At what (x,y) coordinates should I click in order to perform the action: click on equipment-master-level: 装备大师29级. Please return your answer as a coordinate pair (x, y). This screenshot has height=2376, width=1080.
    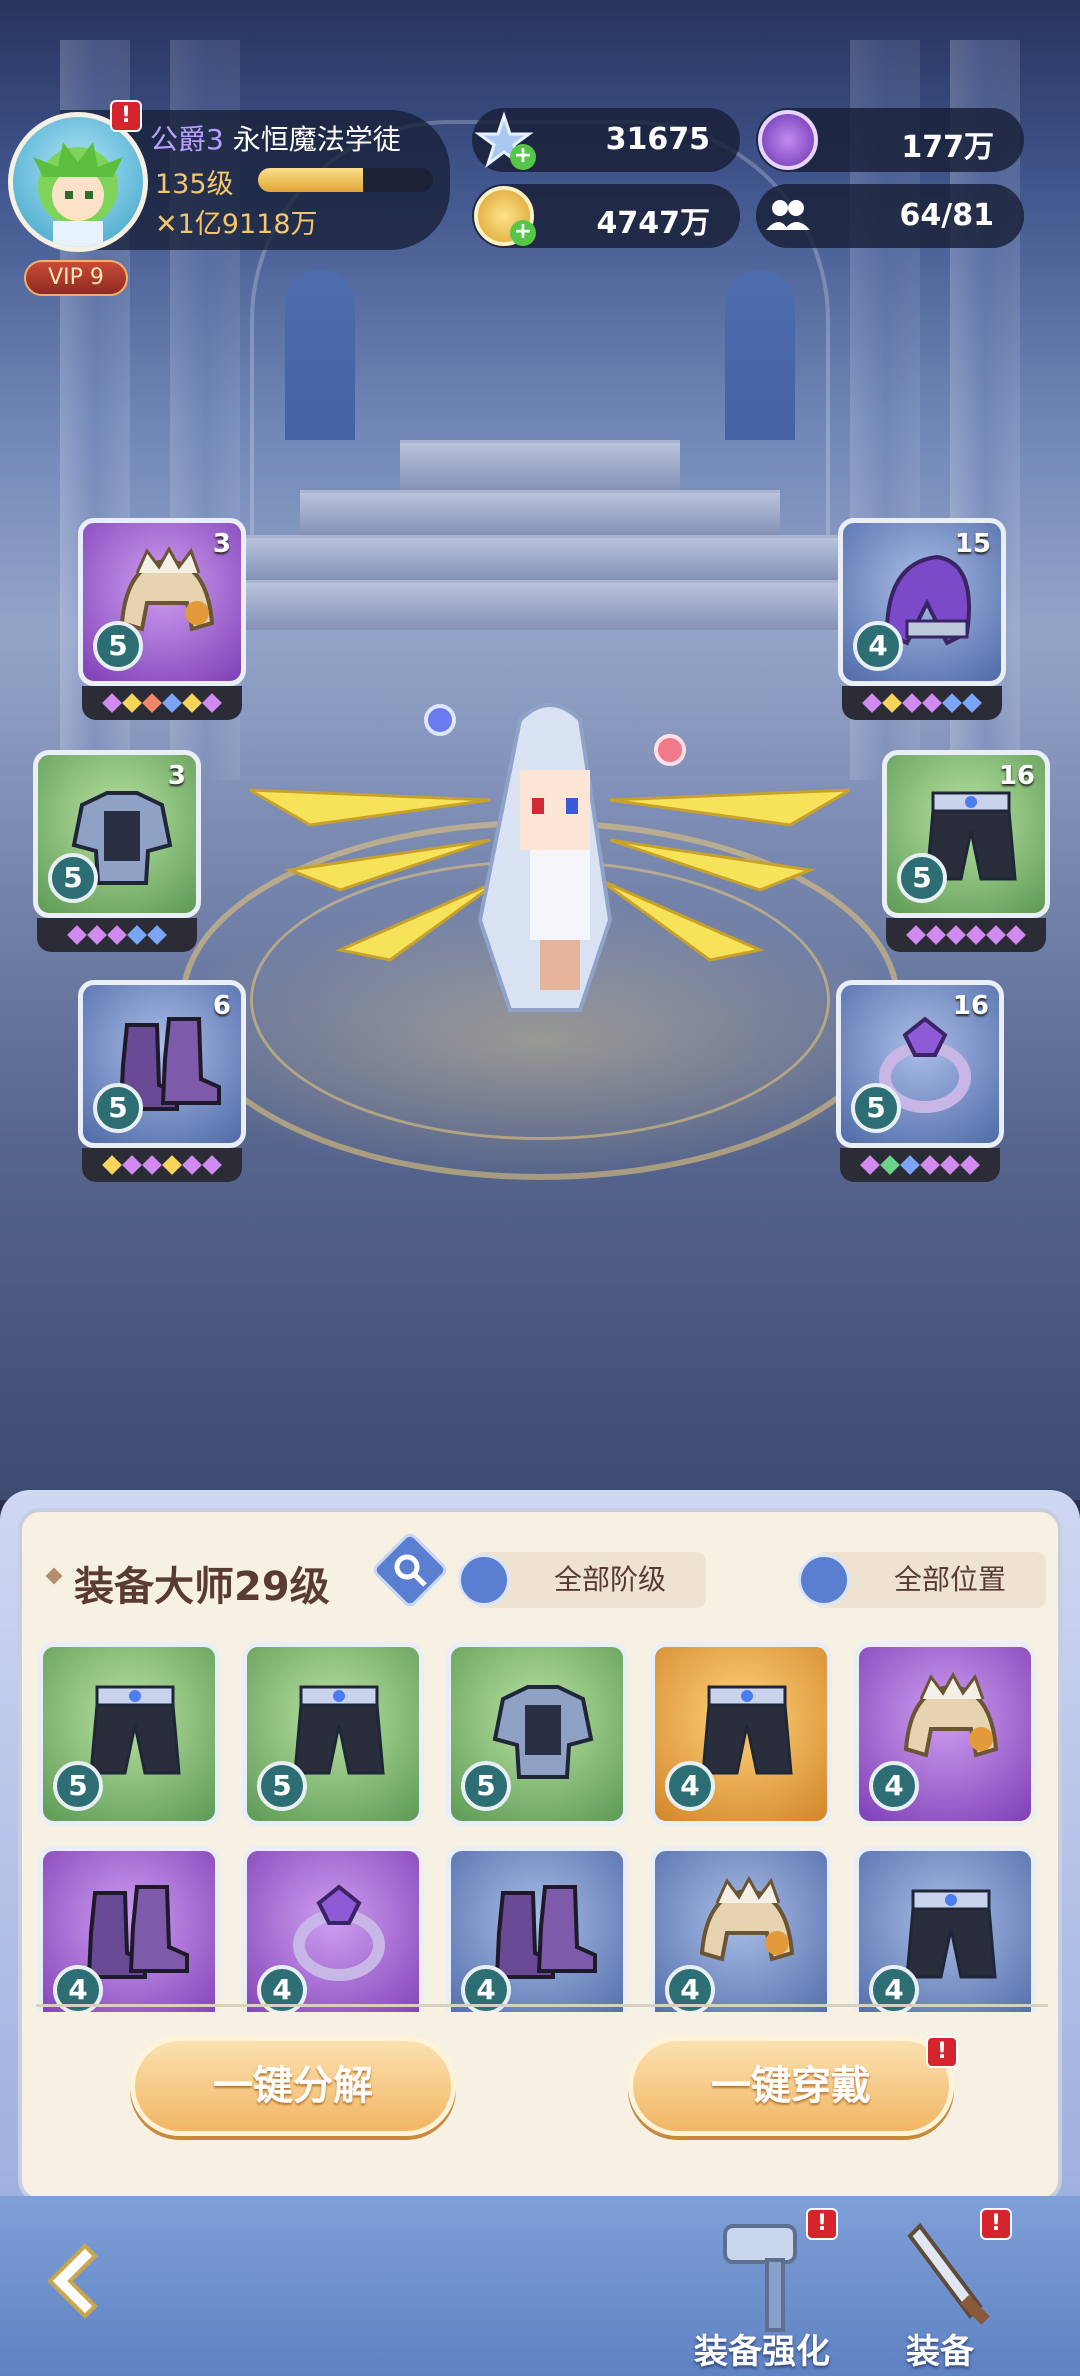
    Looking at the image, I should click on (202, 1583).